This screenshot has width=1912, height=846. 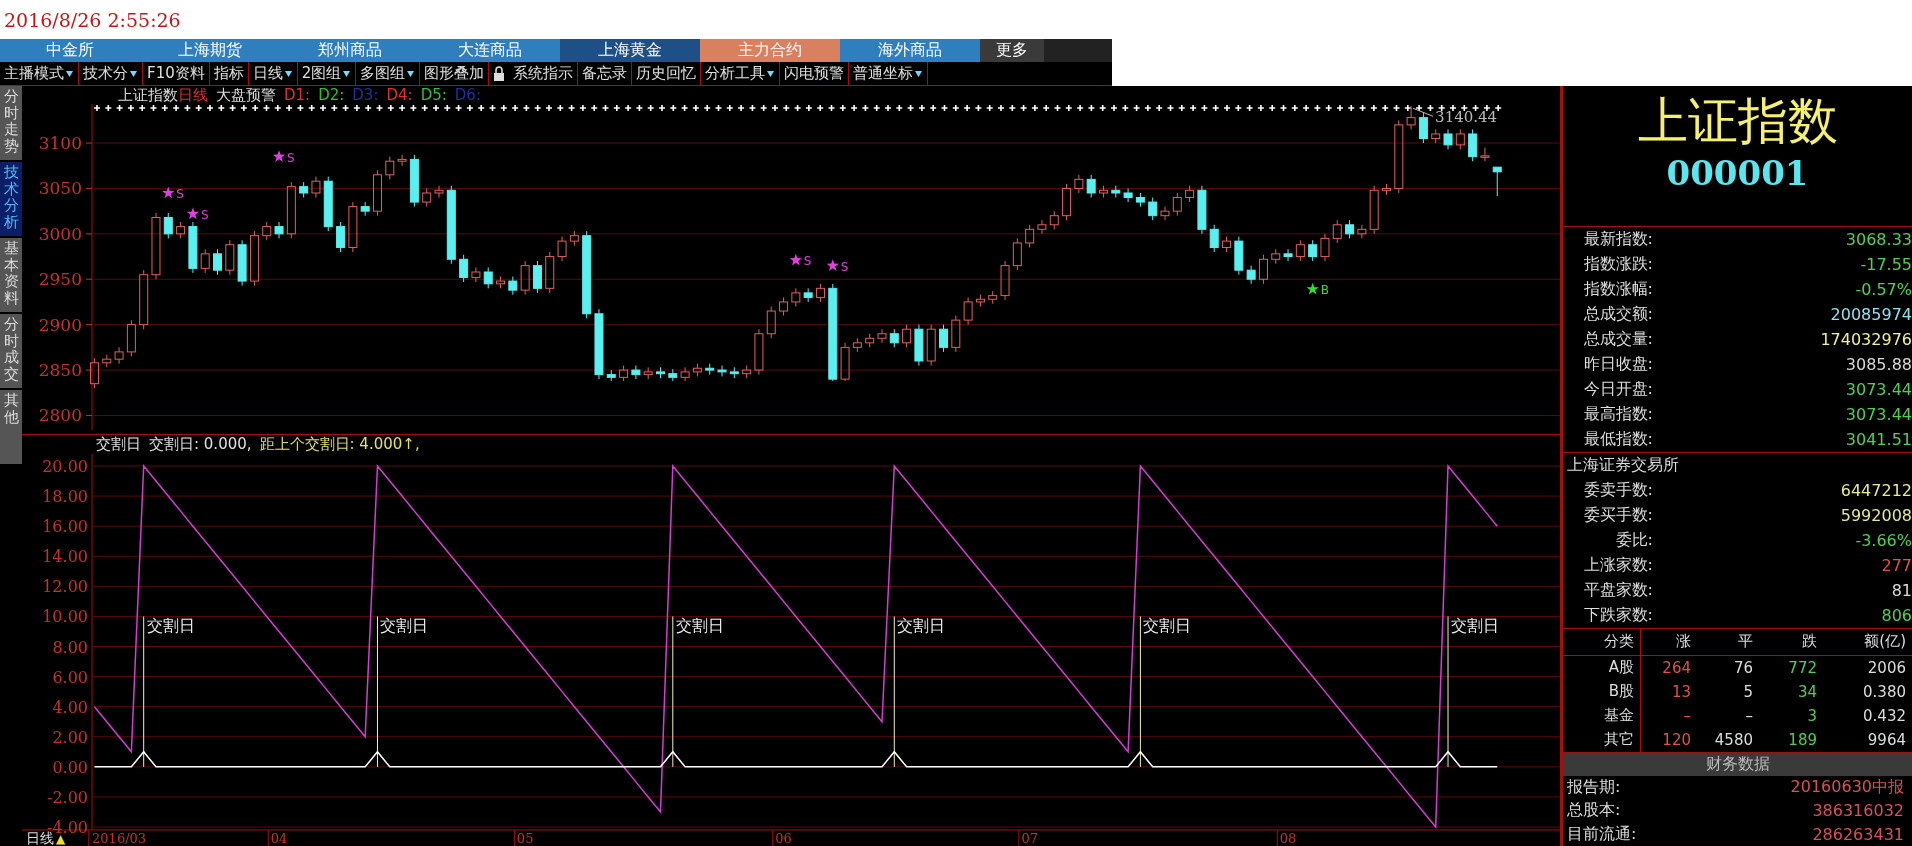 What do you see at coordinates (119, 838) in the screenshot?
I see `axis-label: 2016/03` at bounding box center [119, 838].